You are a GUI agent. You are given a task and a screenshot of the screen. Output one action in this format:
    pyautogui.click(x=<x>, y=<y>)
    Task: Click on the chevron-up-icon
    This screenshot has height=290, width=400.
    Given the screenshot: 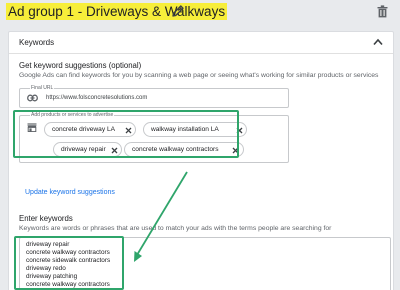 What is the action you would take?
    pyautogui.click(x=378, y=42)
    